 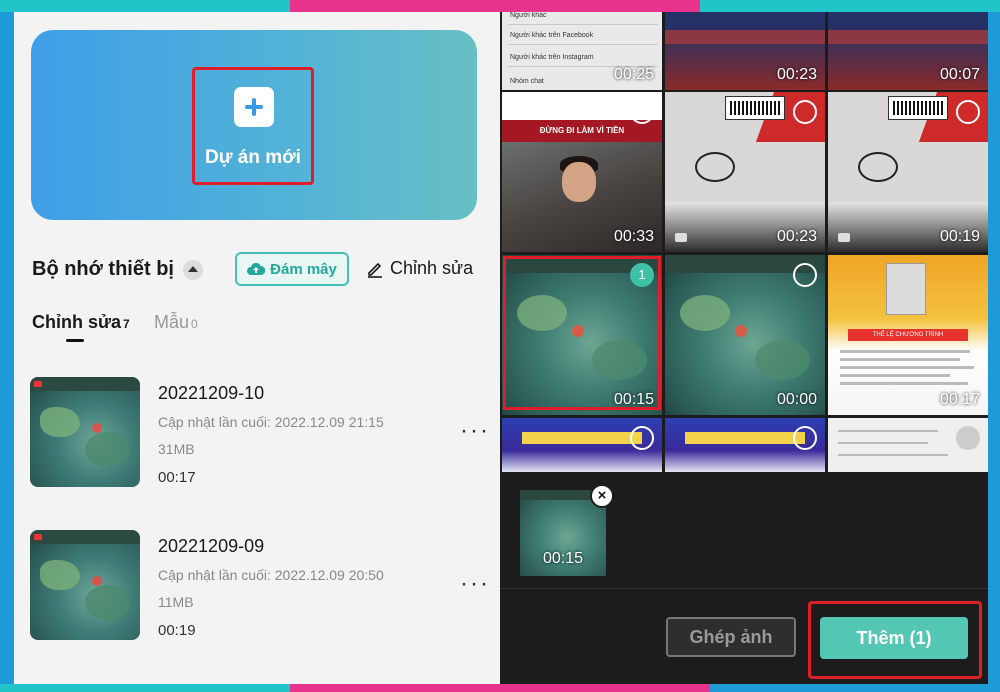 I want to click on media-duration: 00:25, so click(x=633, y=74).